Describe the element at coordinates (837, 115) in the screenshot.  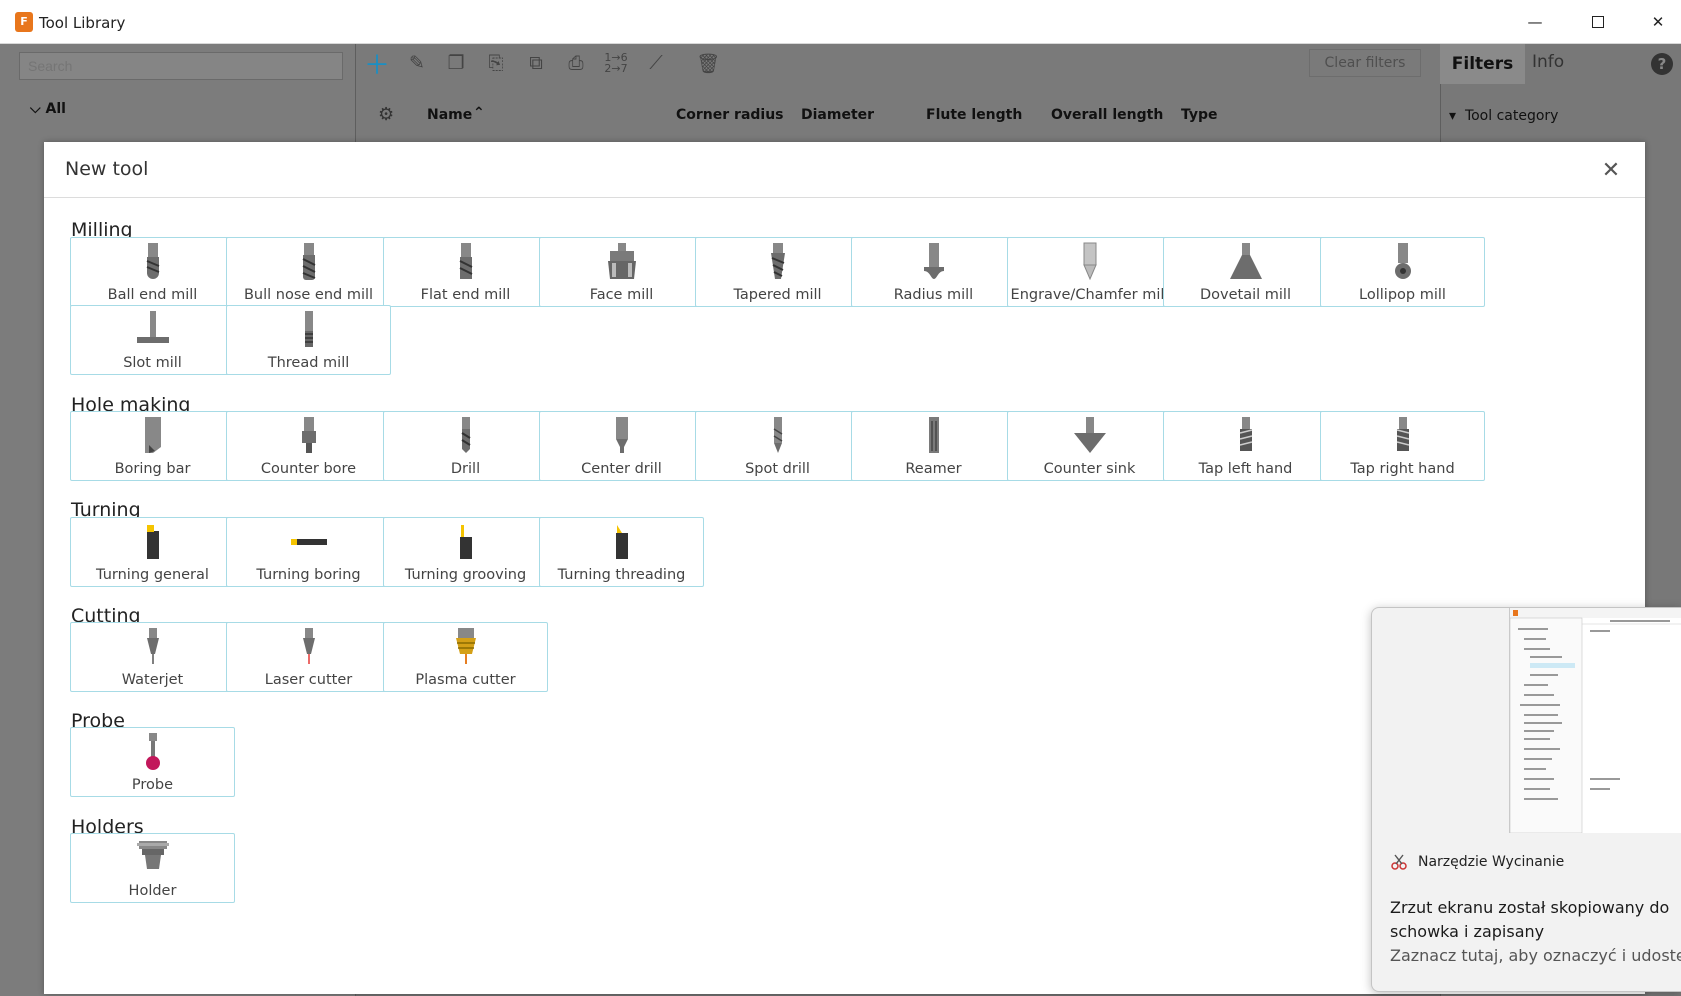
I see `col-diameter: Diameter` at that location.